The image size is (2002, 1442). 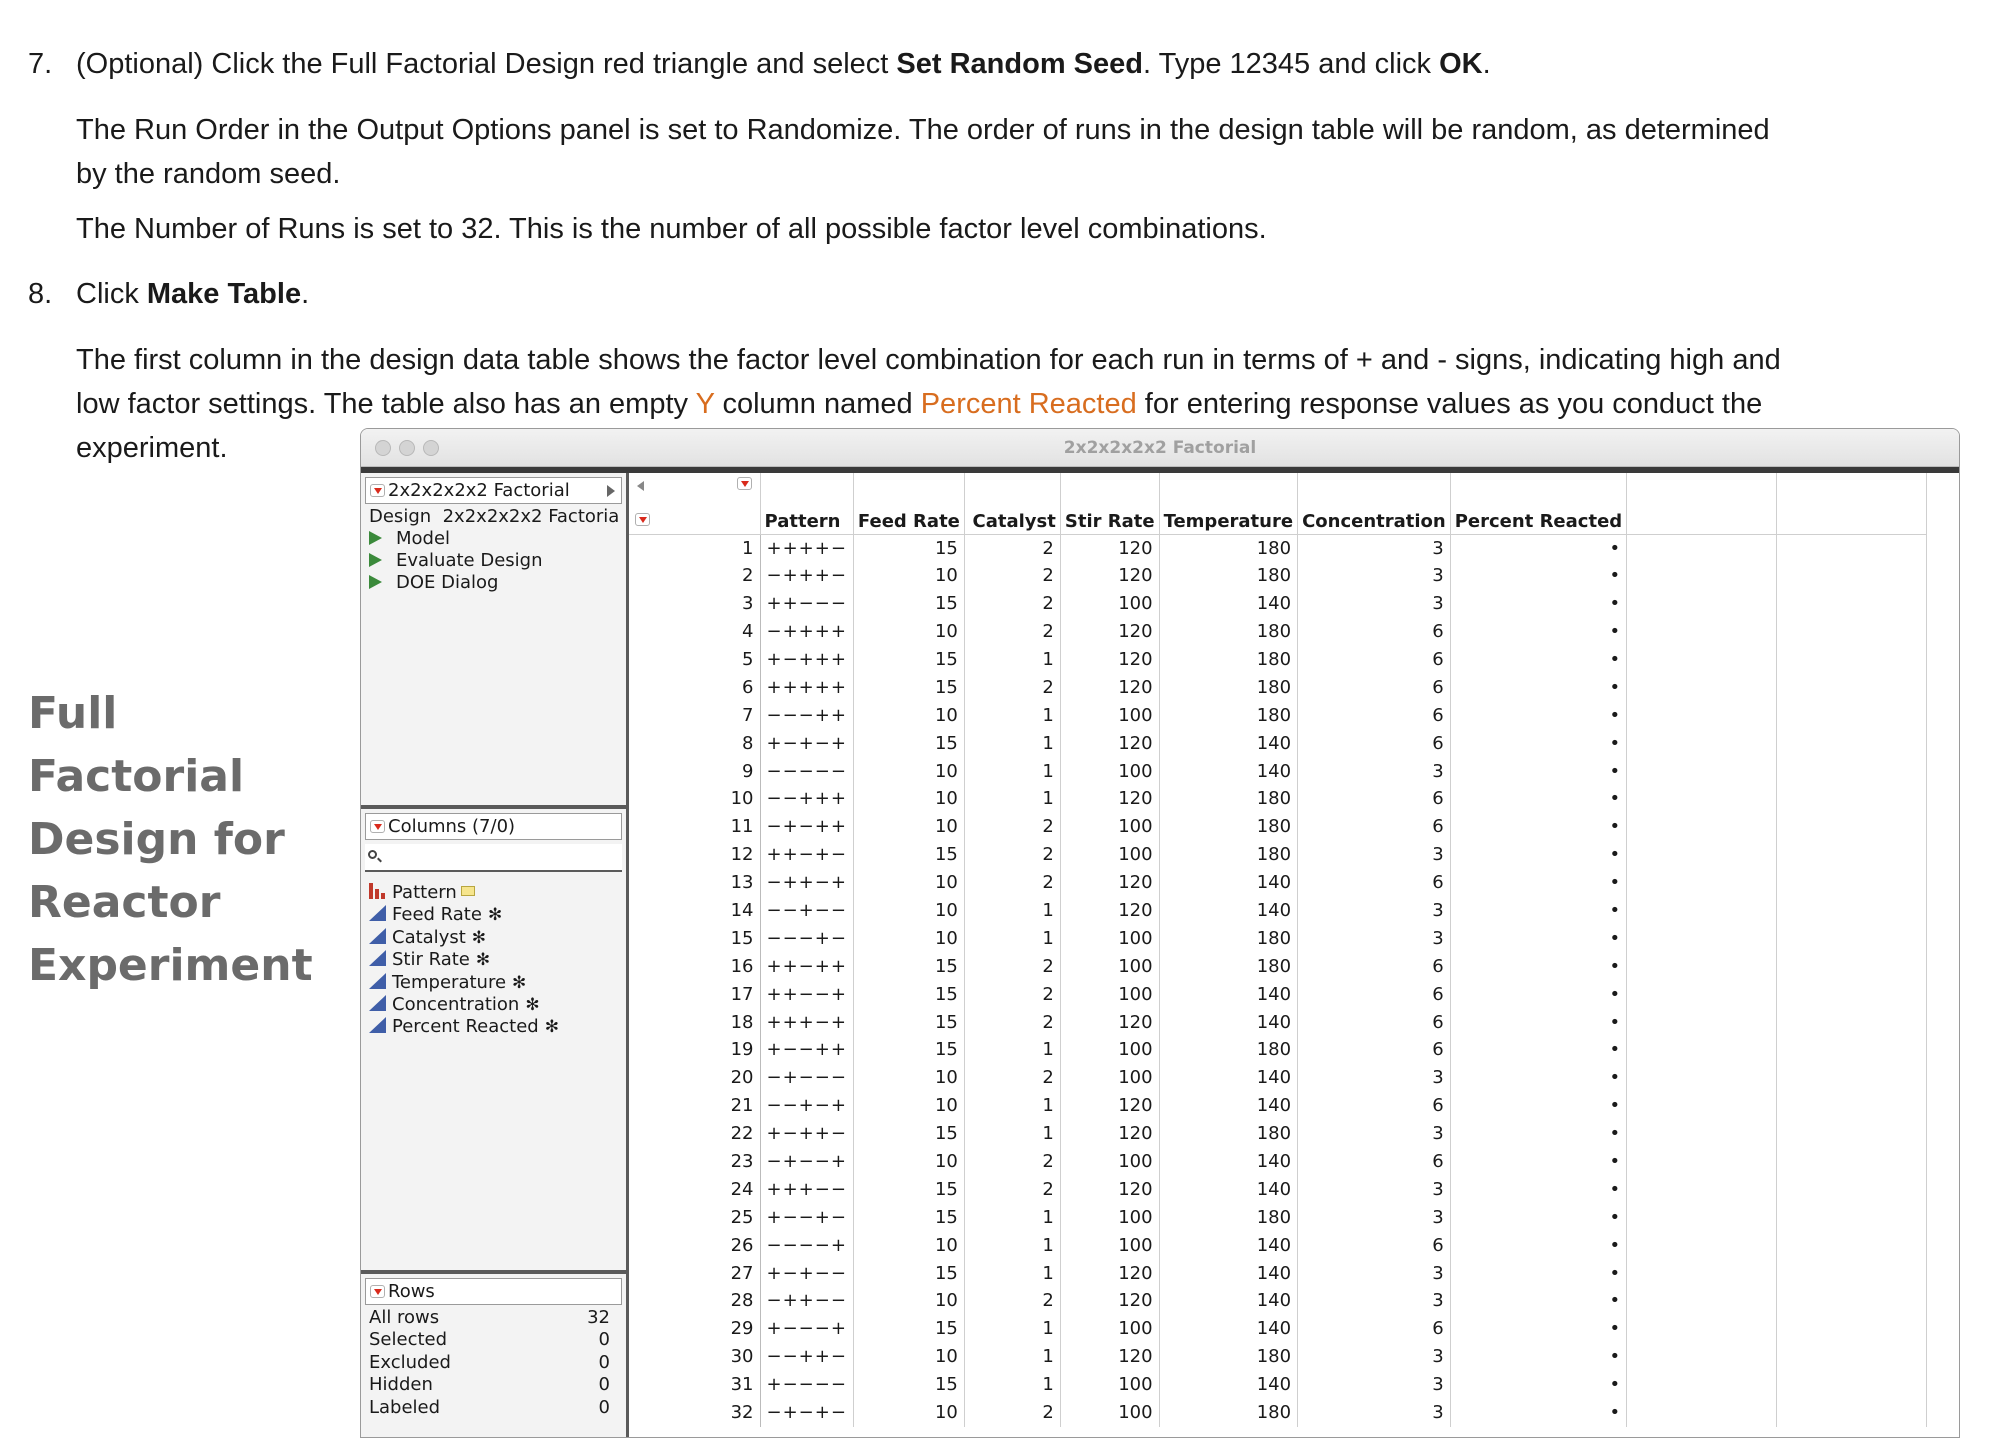 What do you see at coordinates (695, 1022) in the screenshot?
I see `row-number: 18` at bounding box center [695, 1022].